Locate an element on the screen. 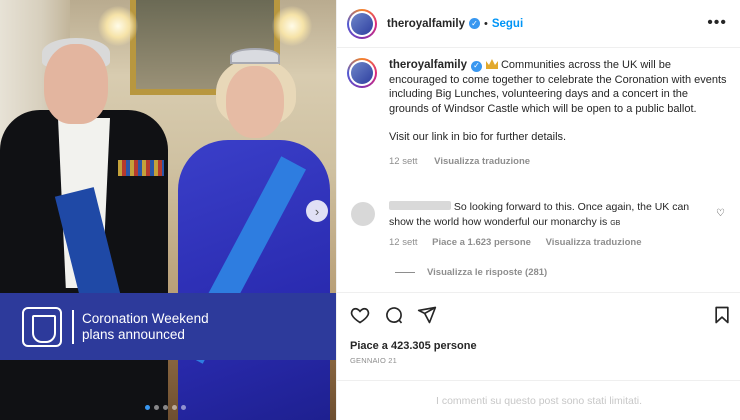 Image resolution: width=740 pixels, height=420 pixels. comment-avatar is located at coordinates (363, 214).